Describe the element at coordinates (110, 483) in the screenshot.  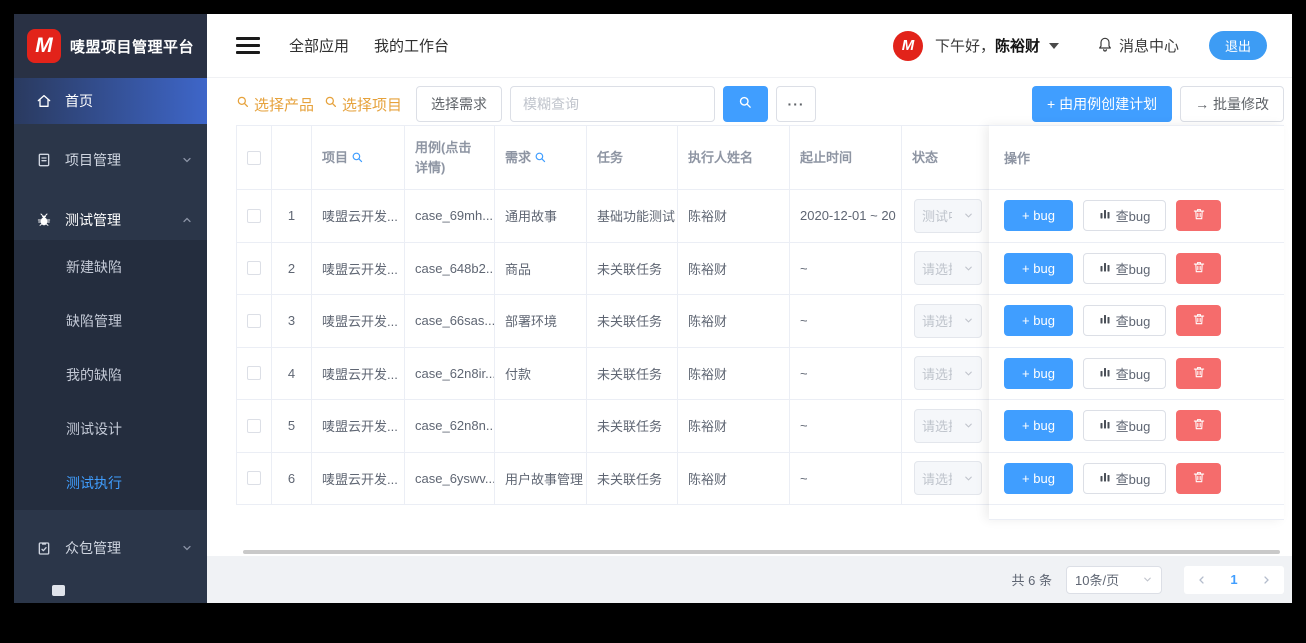
I see `sidebar-subitem-test-execution: 测试执行` at that location.